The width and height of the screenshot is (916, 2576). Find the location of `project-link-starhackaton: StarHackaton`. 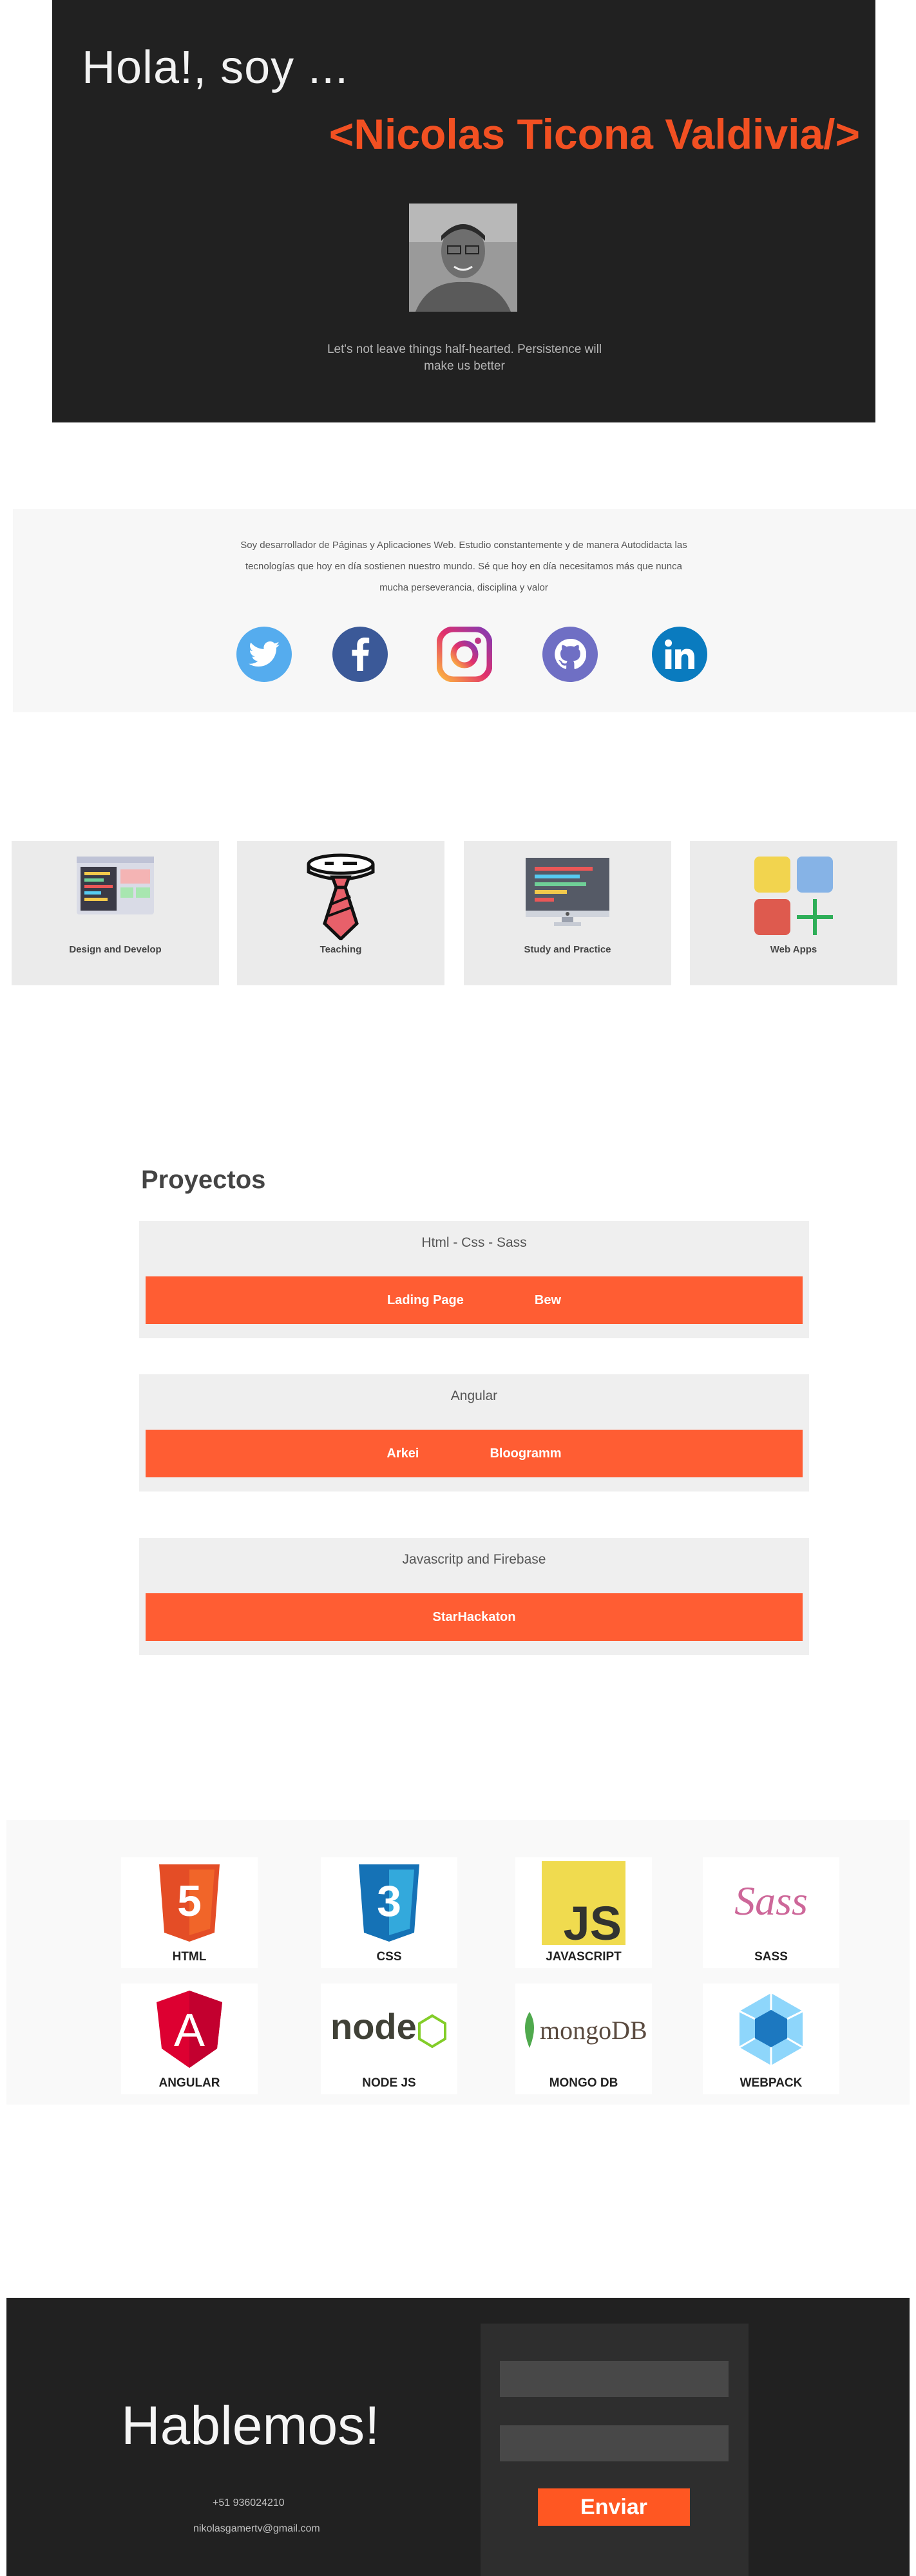

project-link-starhackaton: StarHackaton is located at coordinates (474, 1618).